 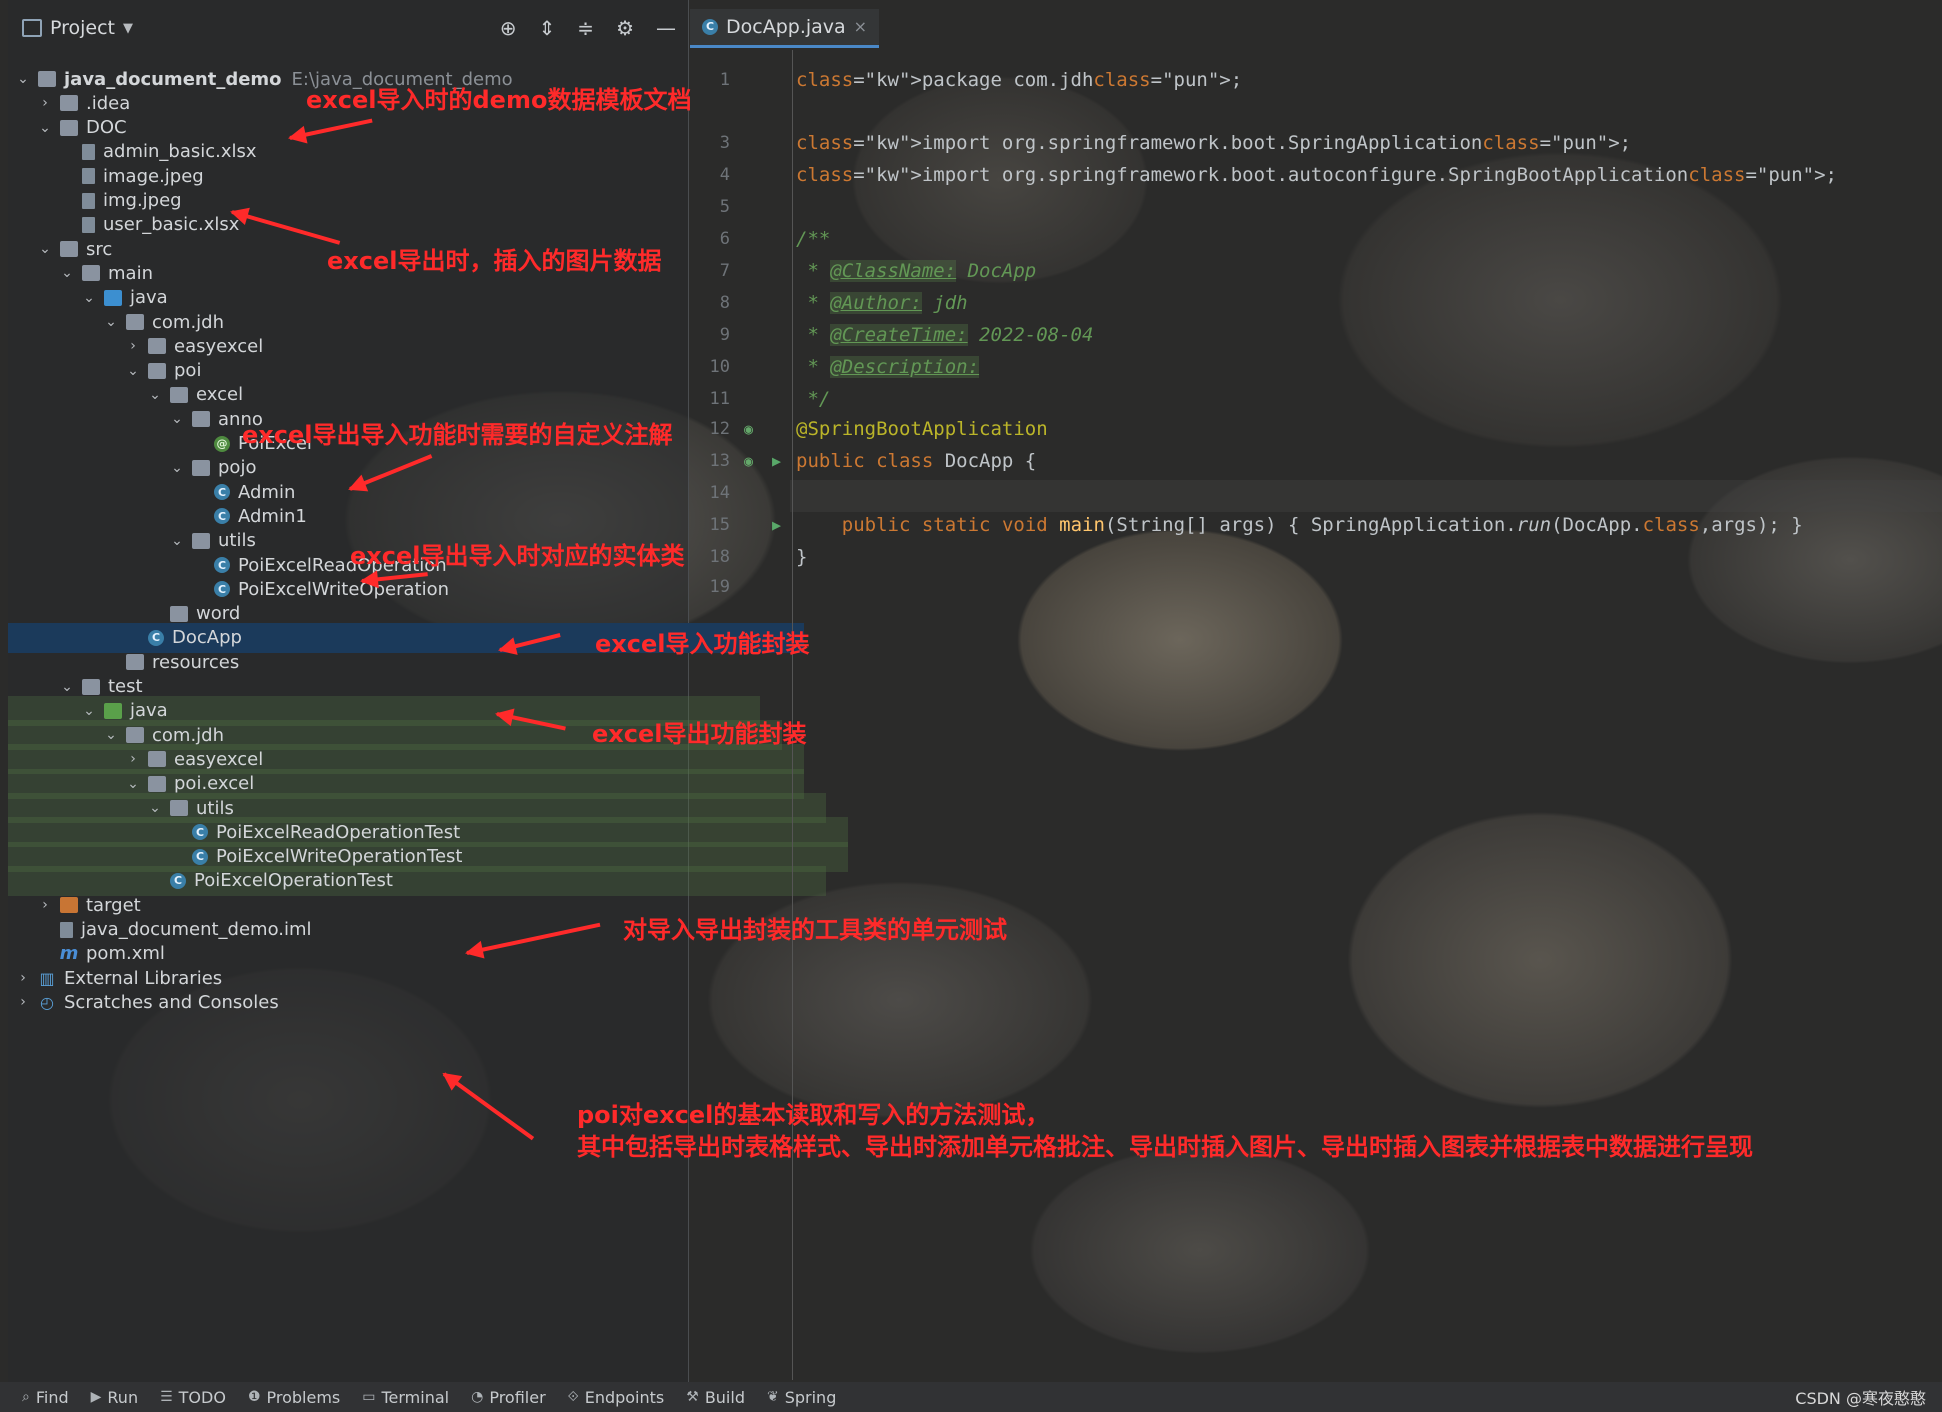 What do you see at coordinates (916, 271) in the screenshot?
I see `code-text: * @ClassName: DocApp` at bounding box center [916, 271].